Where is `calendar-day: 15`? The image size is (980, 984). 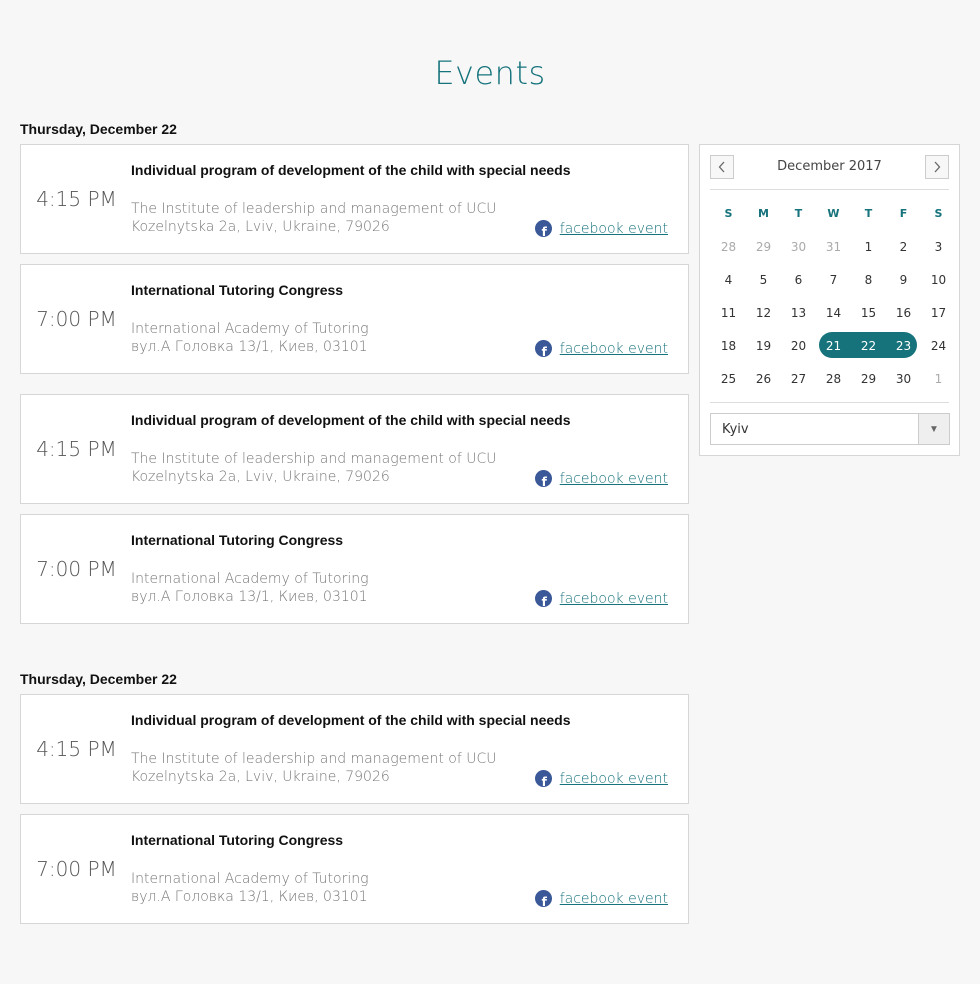
calendar-day: 15 is located at coordinates (868, 313).